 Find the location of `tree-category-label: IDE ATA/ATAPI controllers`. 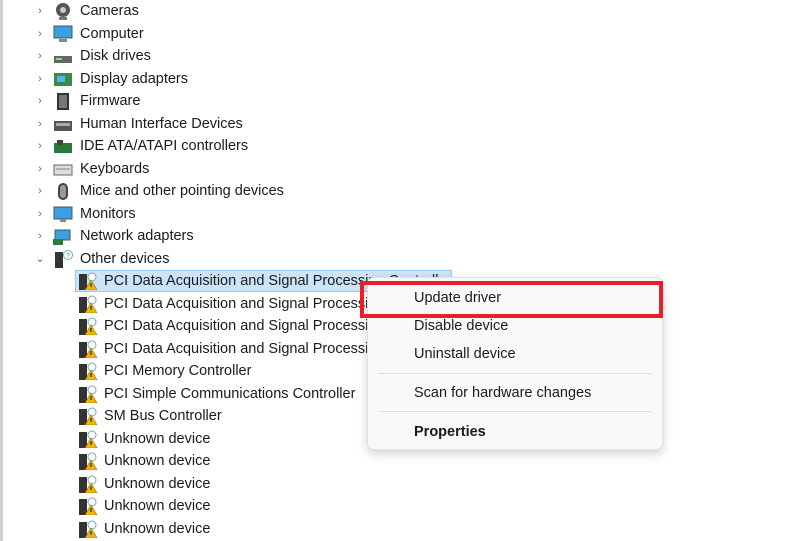

tree-category-label: IDE ATA/ATAPI controllers is located at coordinates (164, 146).